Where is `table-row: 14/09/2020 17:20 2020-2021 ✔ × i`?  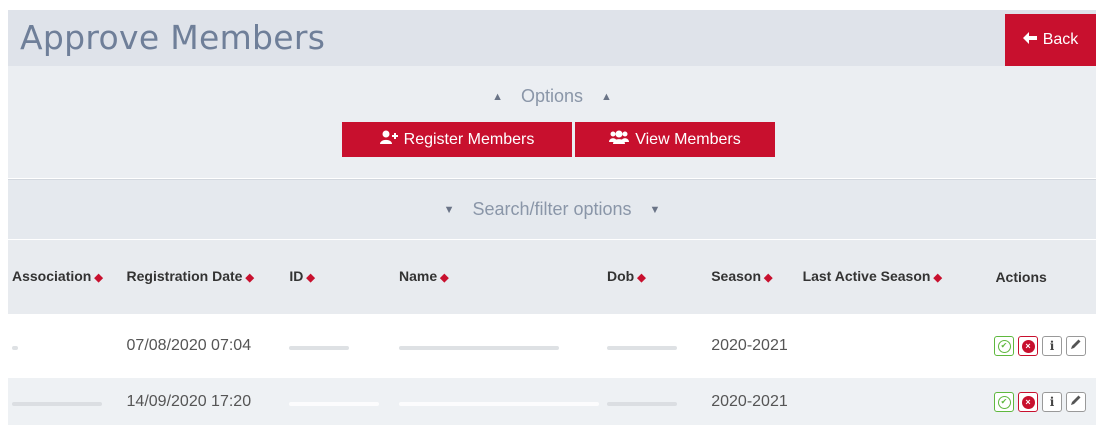
table-row: 14/09/2020 17:20 2020-2021 ✔ × i is located at coordinates (552, 401).